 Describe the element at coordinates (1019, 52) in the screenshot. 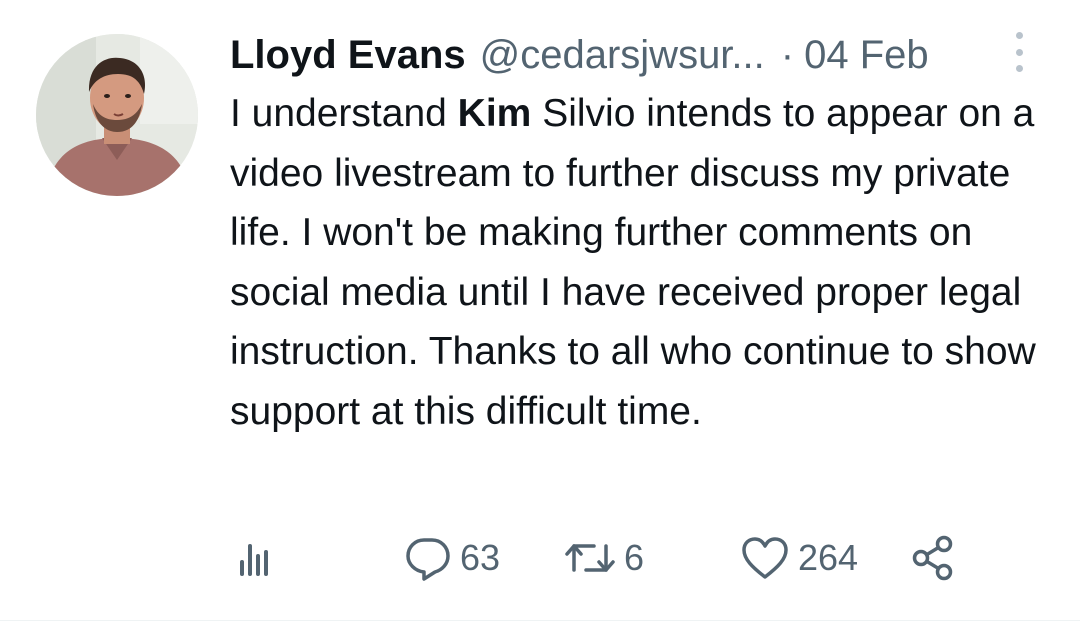

I see `more-vertical-icon` at that location.